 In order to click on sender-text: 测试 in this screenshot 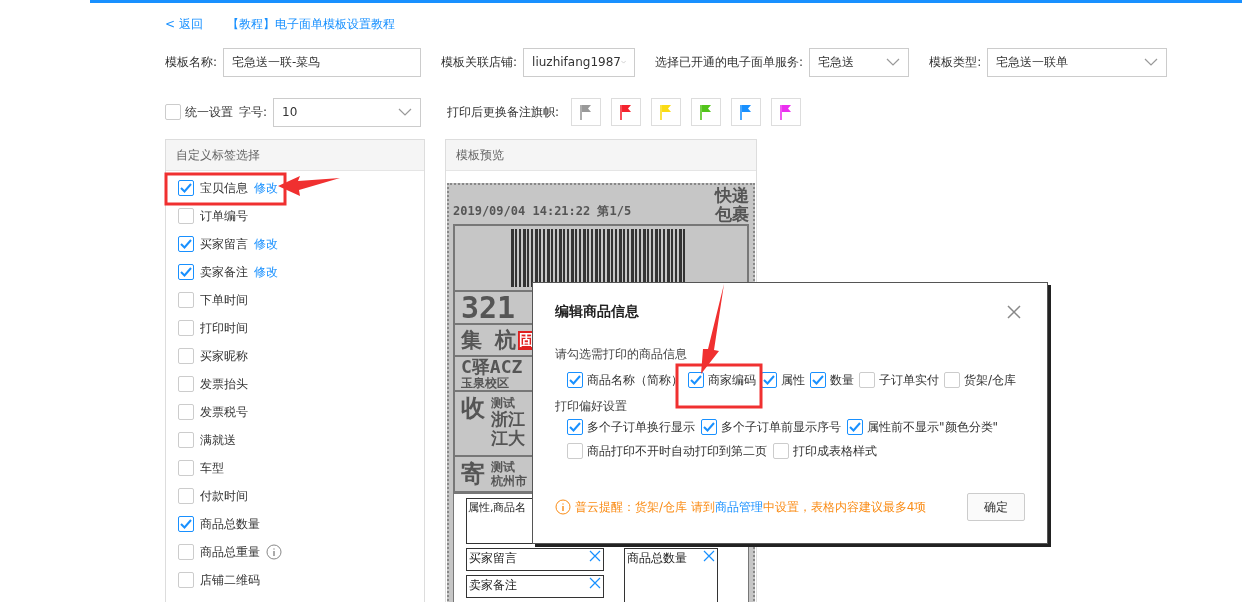, I will do `click(503, 467)`.